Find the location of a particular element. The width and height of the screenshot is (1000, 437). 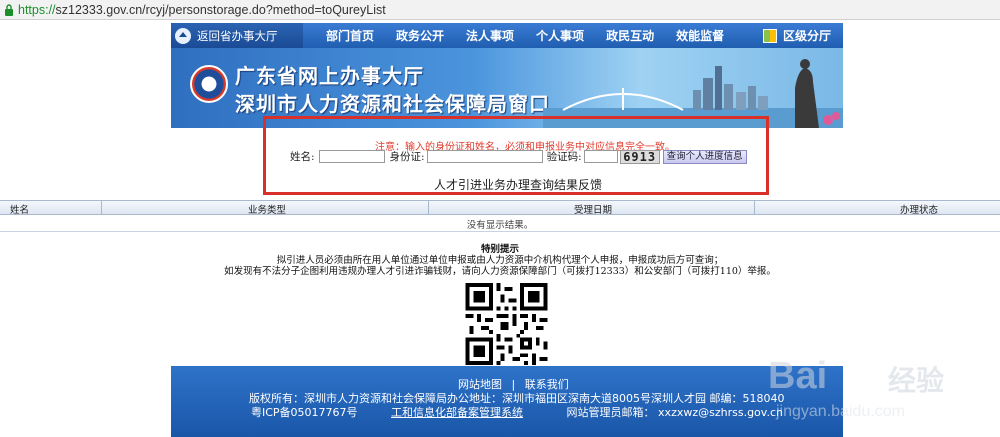

divider is located at coordinates (500, 231).